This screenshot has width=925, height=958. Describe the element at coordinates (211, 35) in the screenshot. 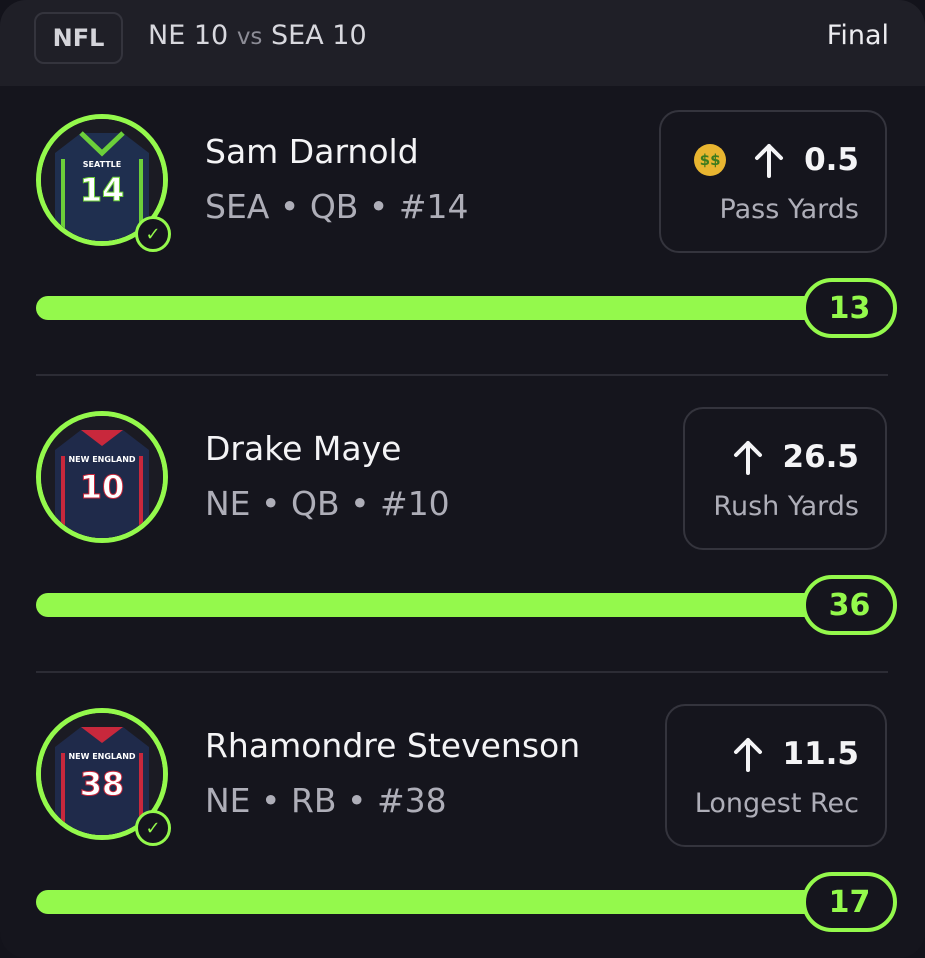

I see `score-a: 10` at that location.